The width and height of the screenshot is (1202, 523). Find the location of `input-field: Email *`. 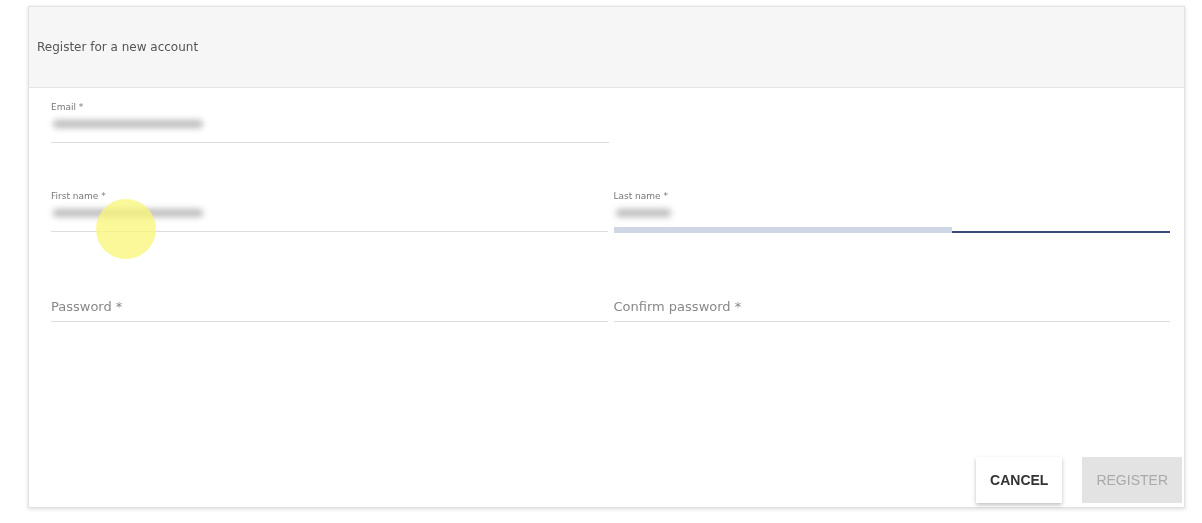

input-field: Email * is located at coordinates (330, 122).